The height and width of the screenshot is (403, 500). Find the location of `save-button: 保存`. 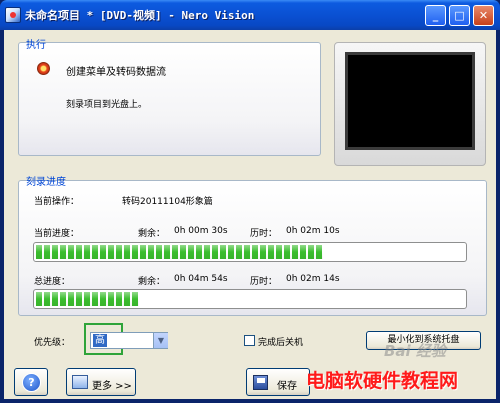

save-button: 保存 is located at coordinates (278, 382).